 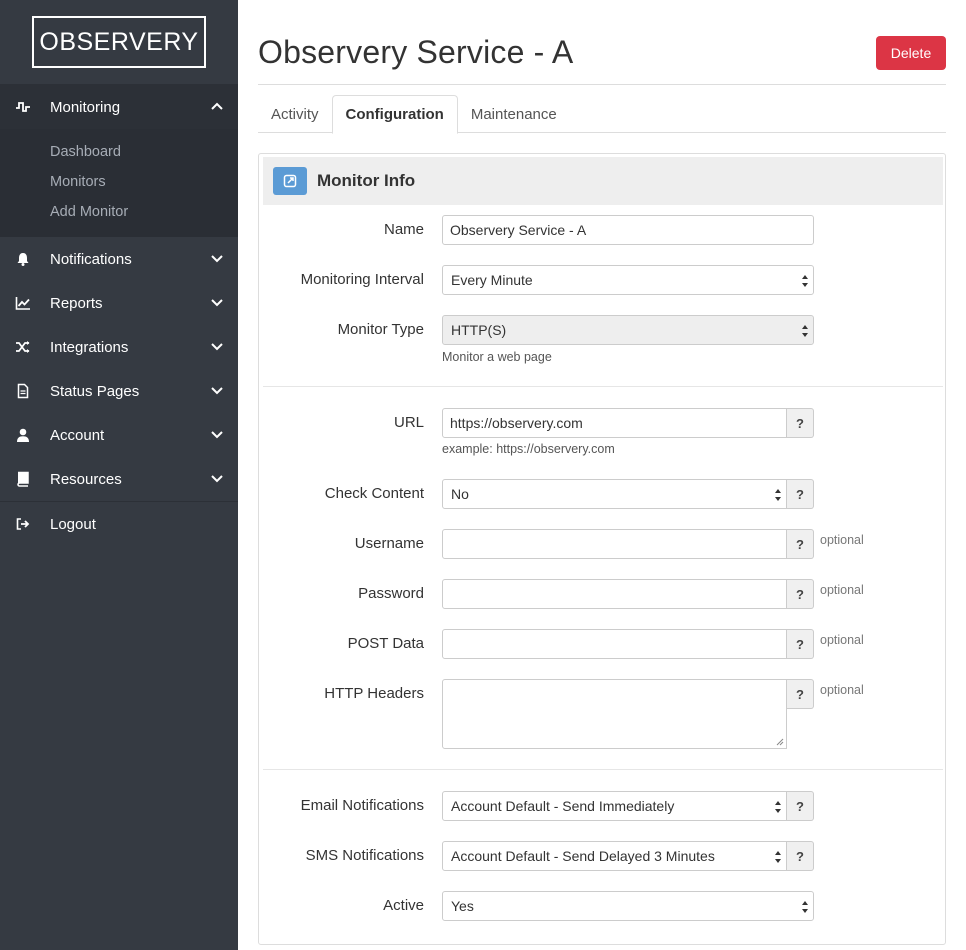 I want to click on type-select: HTTP(S), so click(x=628, y=330).